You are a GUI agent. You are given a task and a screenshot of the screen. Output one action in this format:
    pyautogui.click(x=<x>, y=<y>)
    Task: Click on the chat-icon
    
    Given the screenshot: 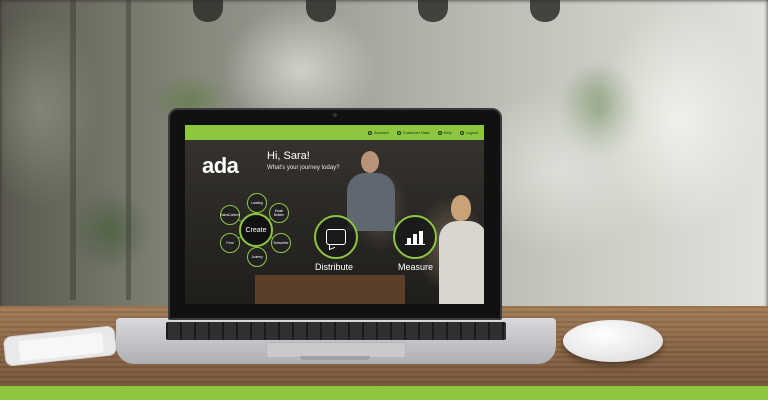 What is the action you would take?
    pyautogui.click(x=336, y=237)
    